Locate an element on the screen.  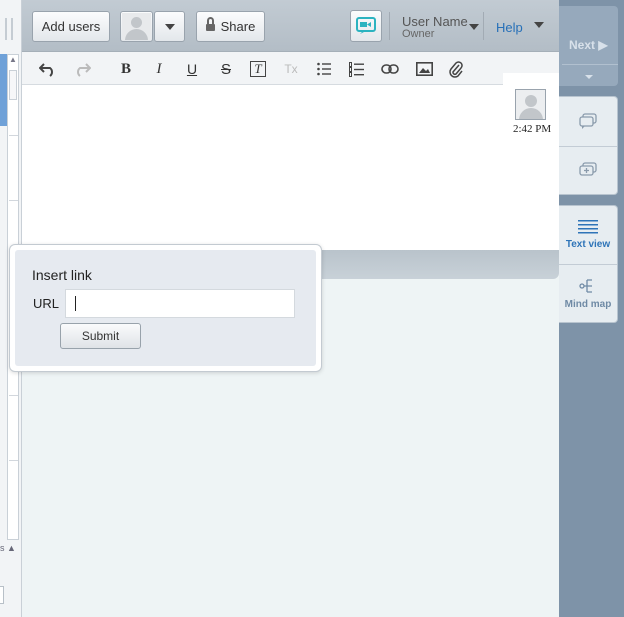
bold-button: B is located at coordinates (126, 69).